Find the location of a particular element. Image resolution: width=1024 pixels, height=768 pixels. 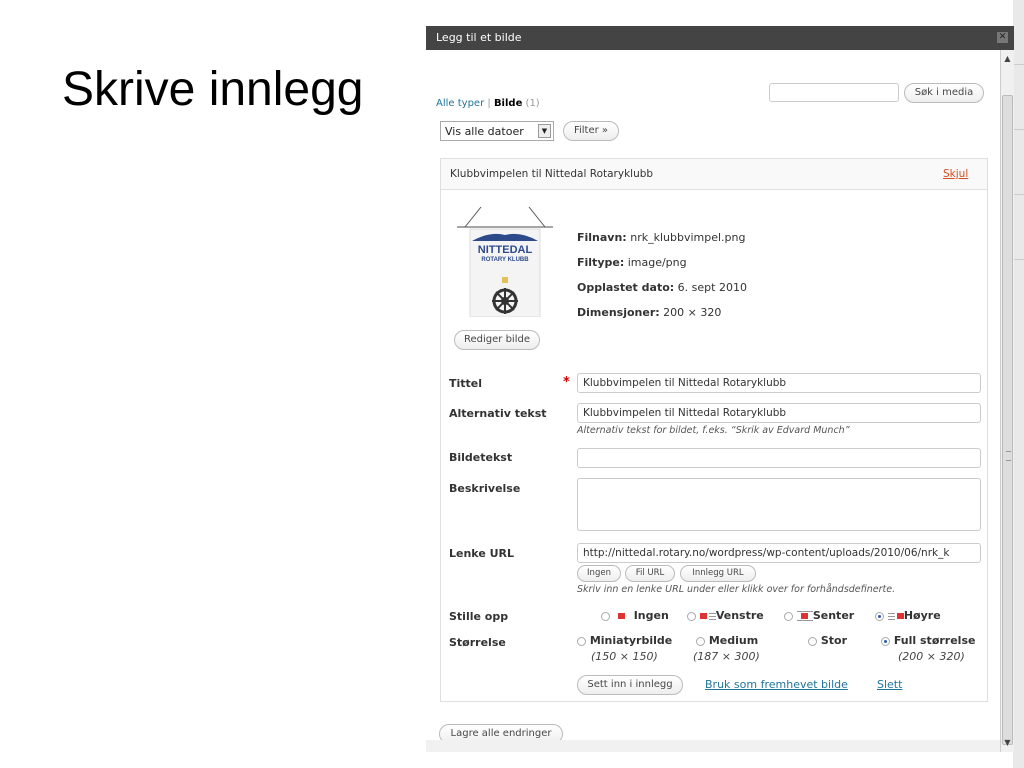

dialog-scrollbar: ▲ ▼ is located at coordinates (1007, 401).